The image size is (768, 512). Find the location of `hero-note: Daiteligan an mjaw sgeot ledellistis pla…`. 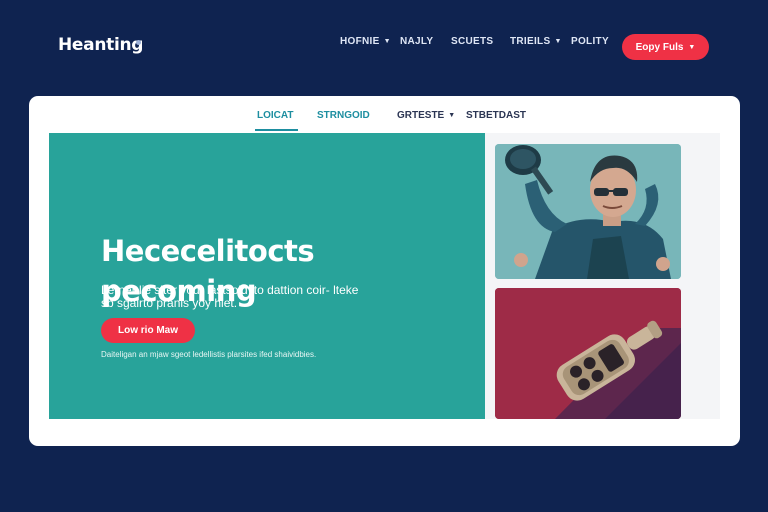

hero-note: Daiteligan an mjaw sgeot ledellistis pla… is located at coordinates (209, 354).